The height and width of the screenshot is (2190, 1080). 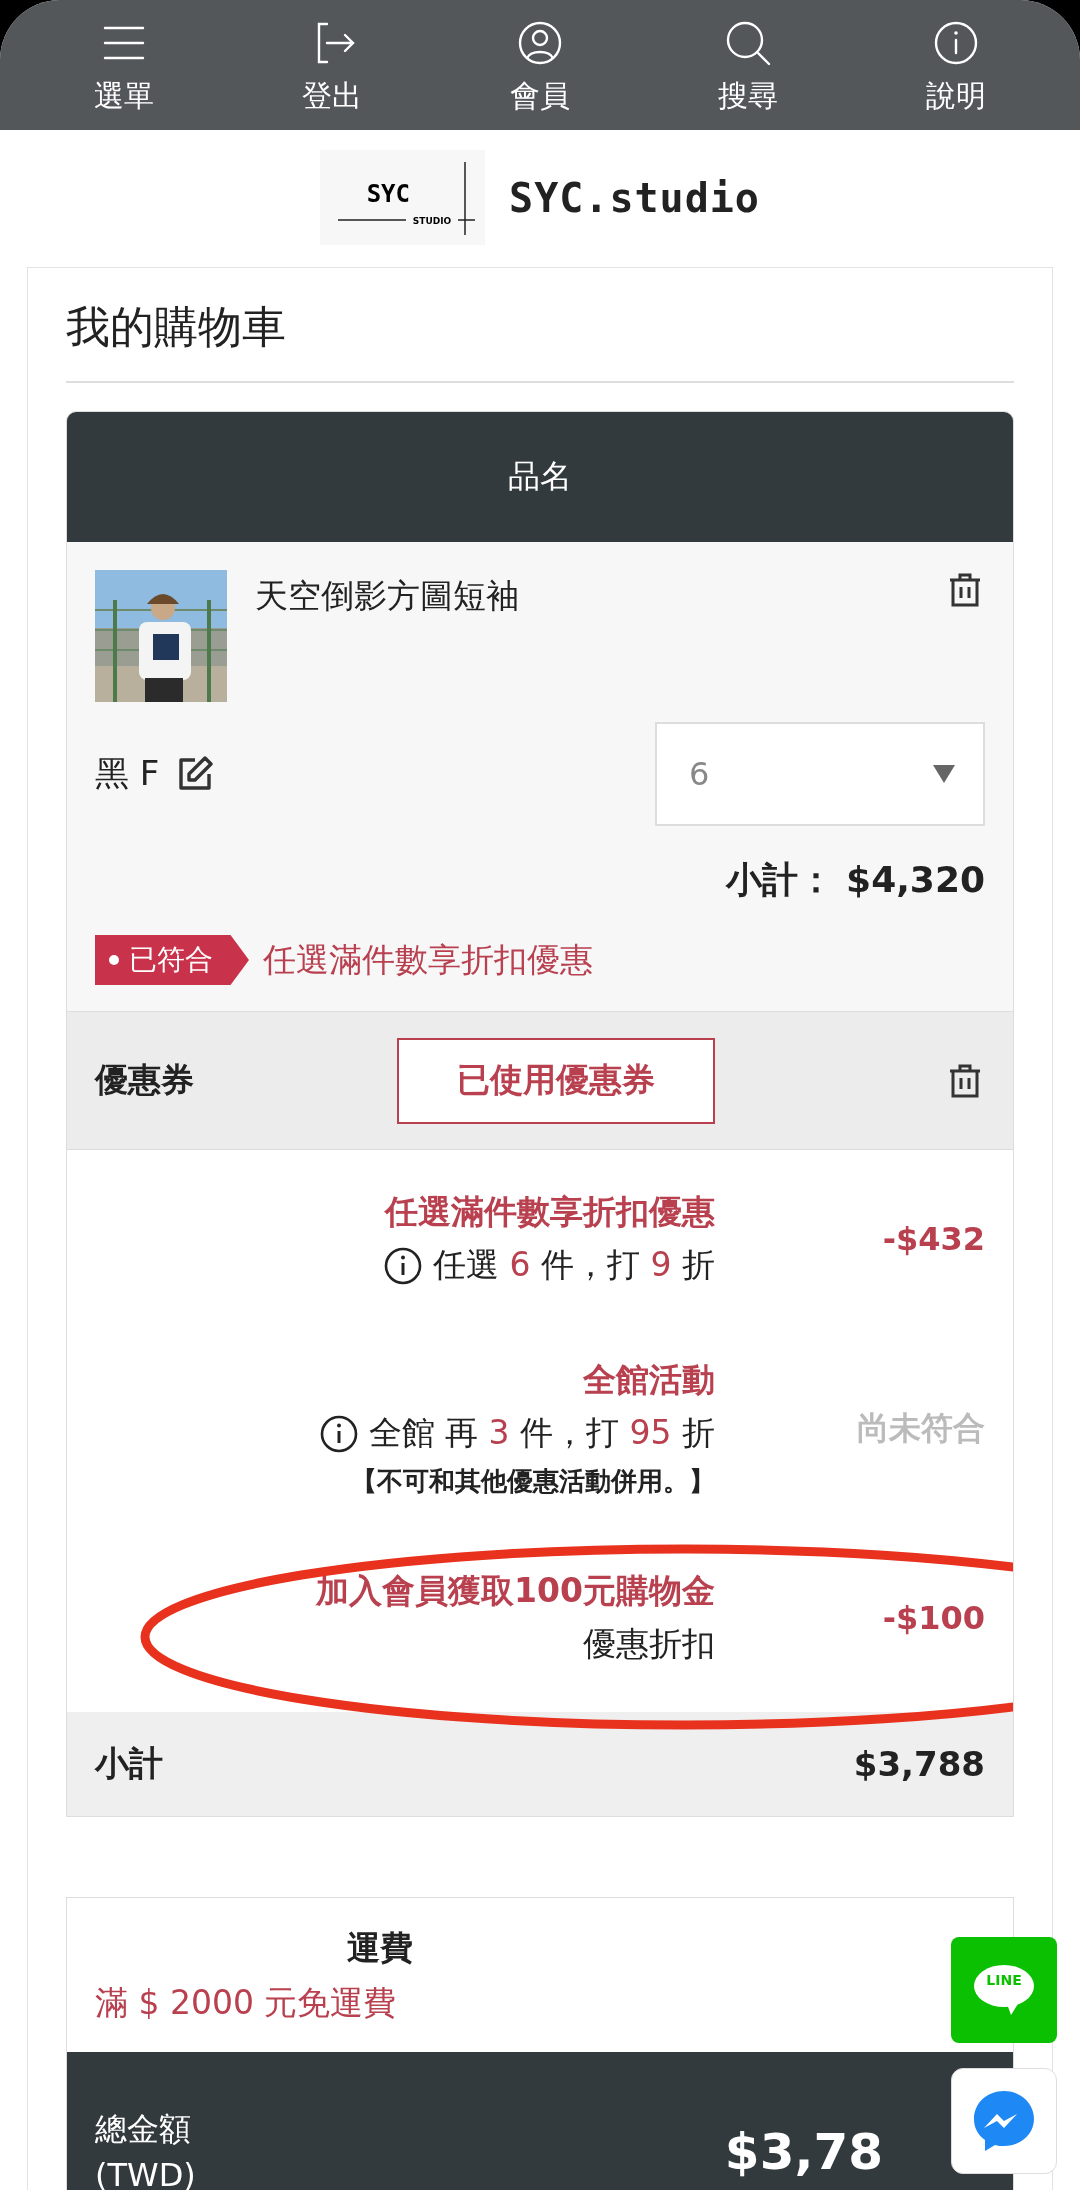 I want to click on discount-amount: -$432, so click(x=933, y=1239).